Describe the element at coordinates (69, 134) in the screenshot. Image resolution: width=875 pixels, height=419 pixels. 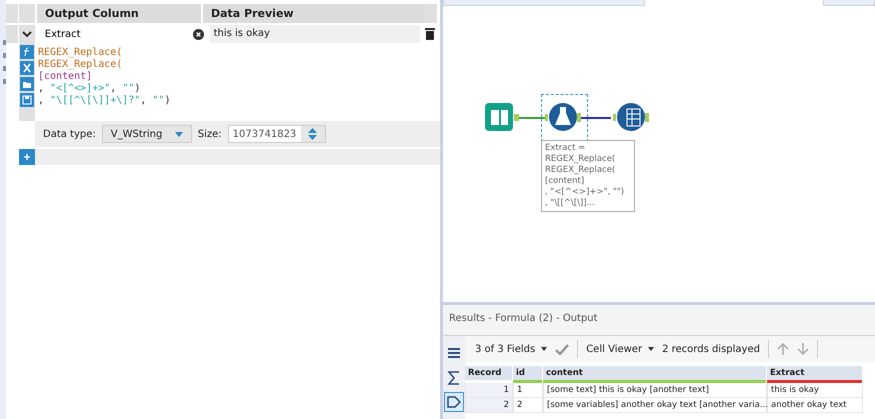
I see `data-type-label: Data type:` at that location.